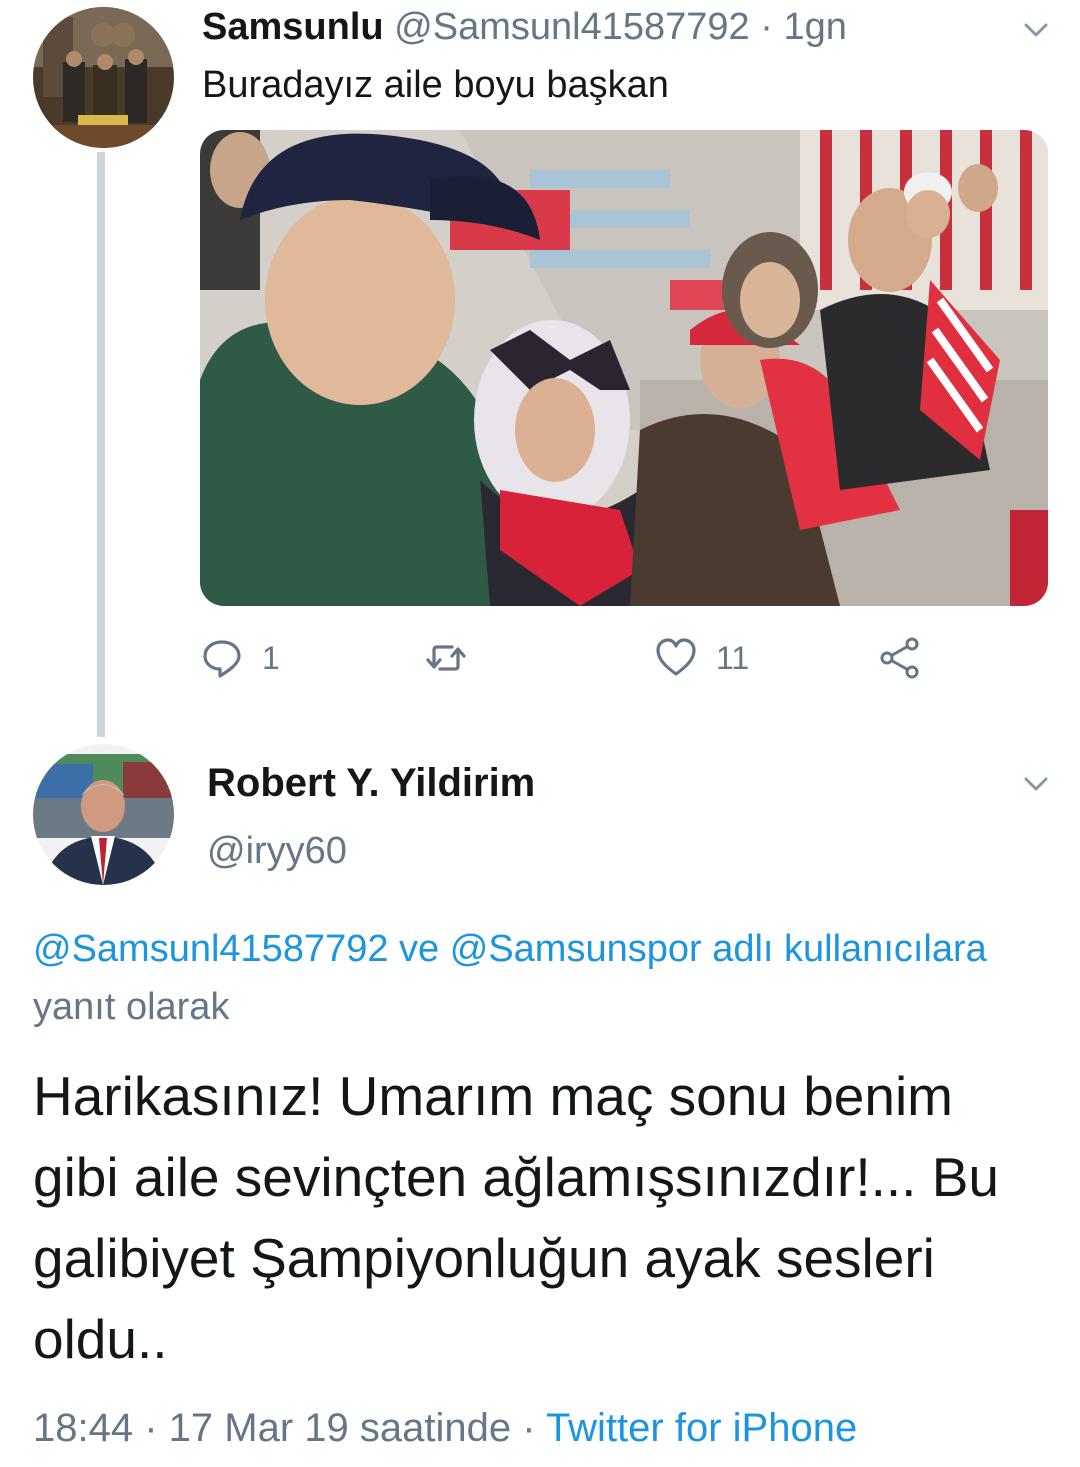 This screenshot has height=1467, width=1080. I want to click on tweet1-actions: 1 11, so click(624, 658).